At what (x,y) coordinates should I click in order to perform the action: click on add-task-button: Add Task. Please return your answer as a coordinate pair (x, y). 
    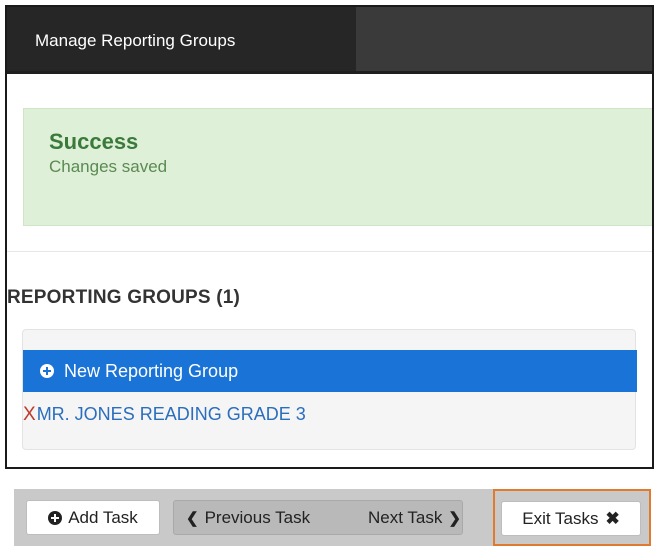
    Looking at the image, I should click on (93, 517).